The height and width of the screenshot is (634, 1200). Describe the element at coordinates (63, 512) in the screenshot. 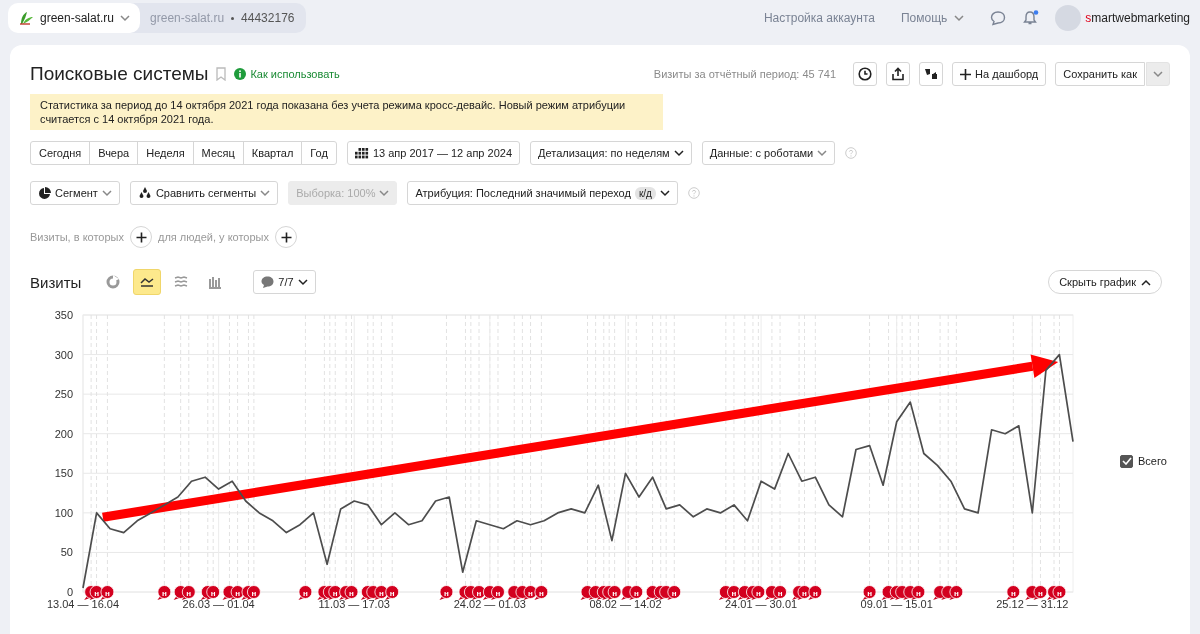

I see `y-axis-label: 100` at that location.